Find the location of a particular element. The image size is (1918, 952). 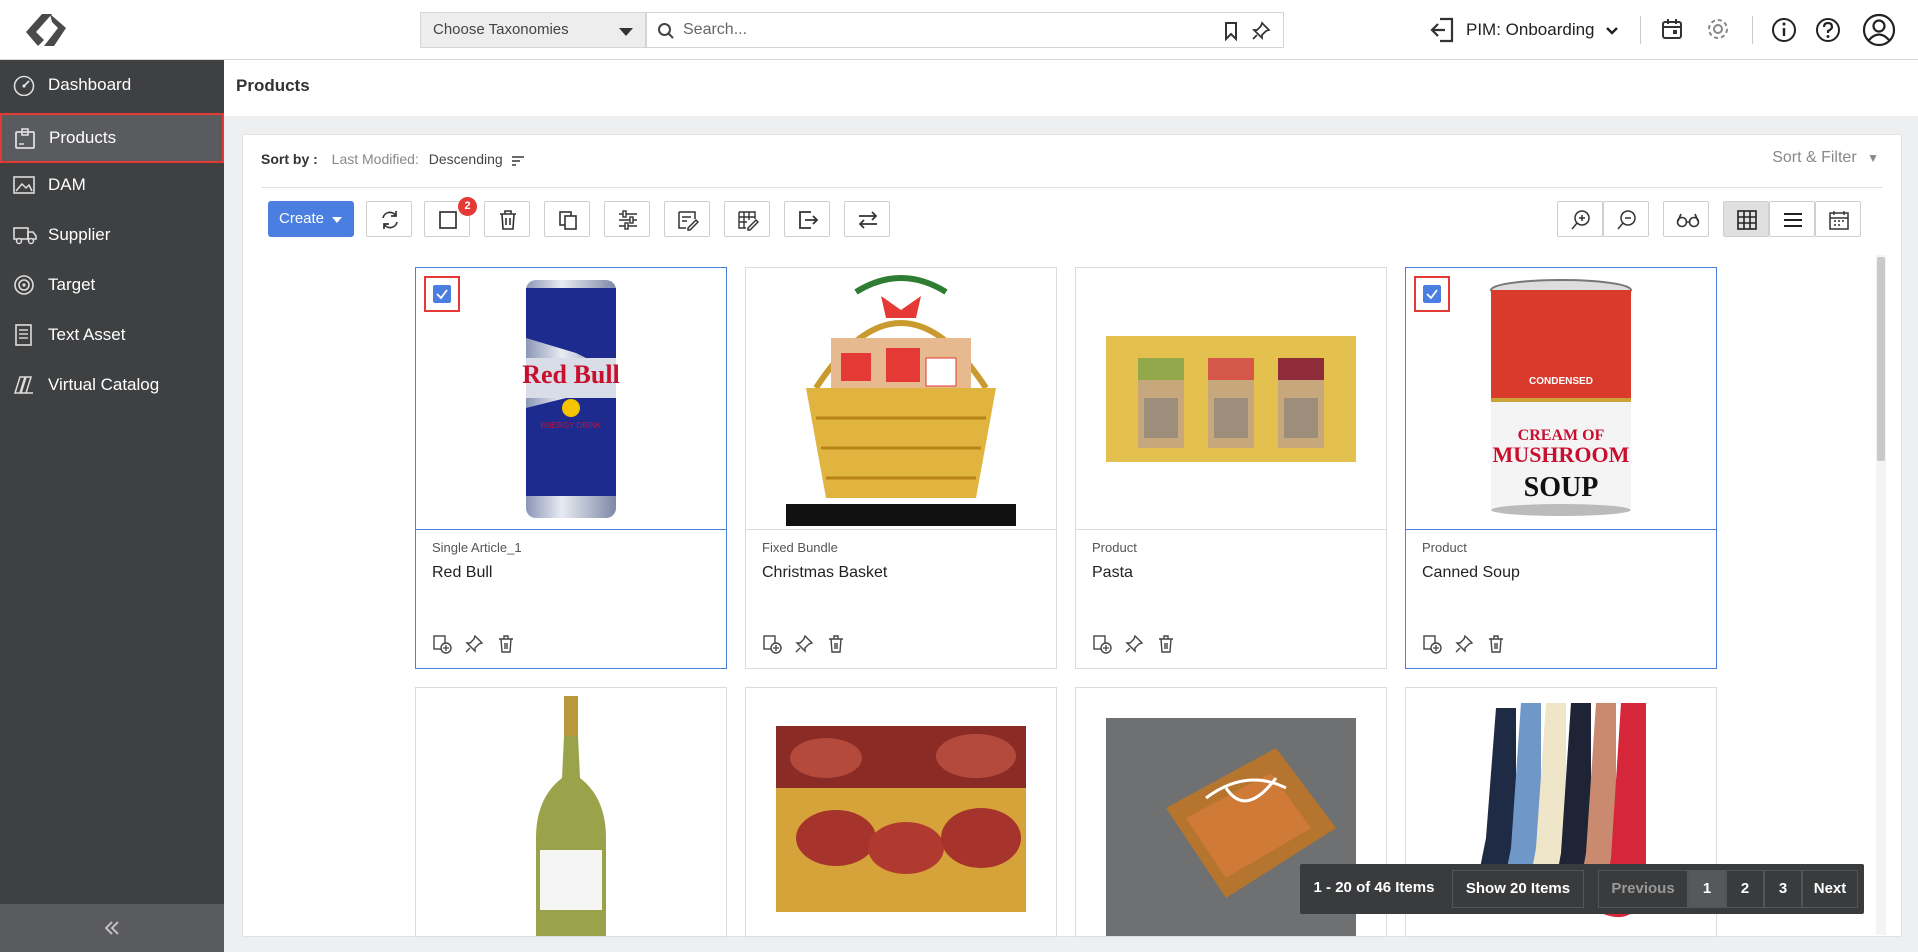

next-page-button: Next is located at coordinates (1830, 889).